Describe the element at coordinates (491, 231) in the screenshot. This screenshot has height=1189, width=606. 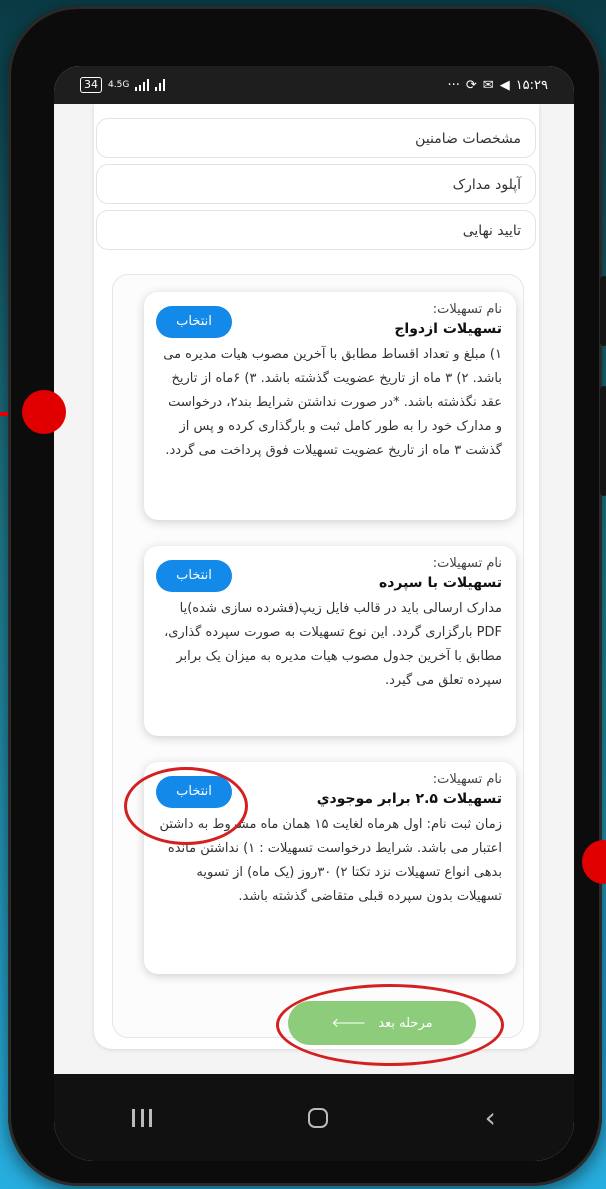
I see `step-label: تایید نهایی` at that location.